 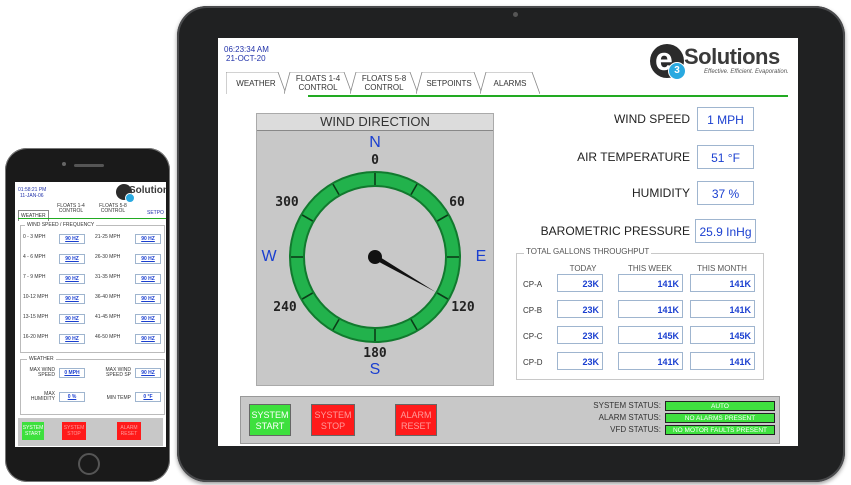 I want to click on tab-alarms-label: ALARMS, so click(x=510, y=83).